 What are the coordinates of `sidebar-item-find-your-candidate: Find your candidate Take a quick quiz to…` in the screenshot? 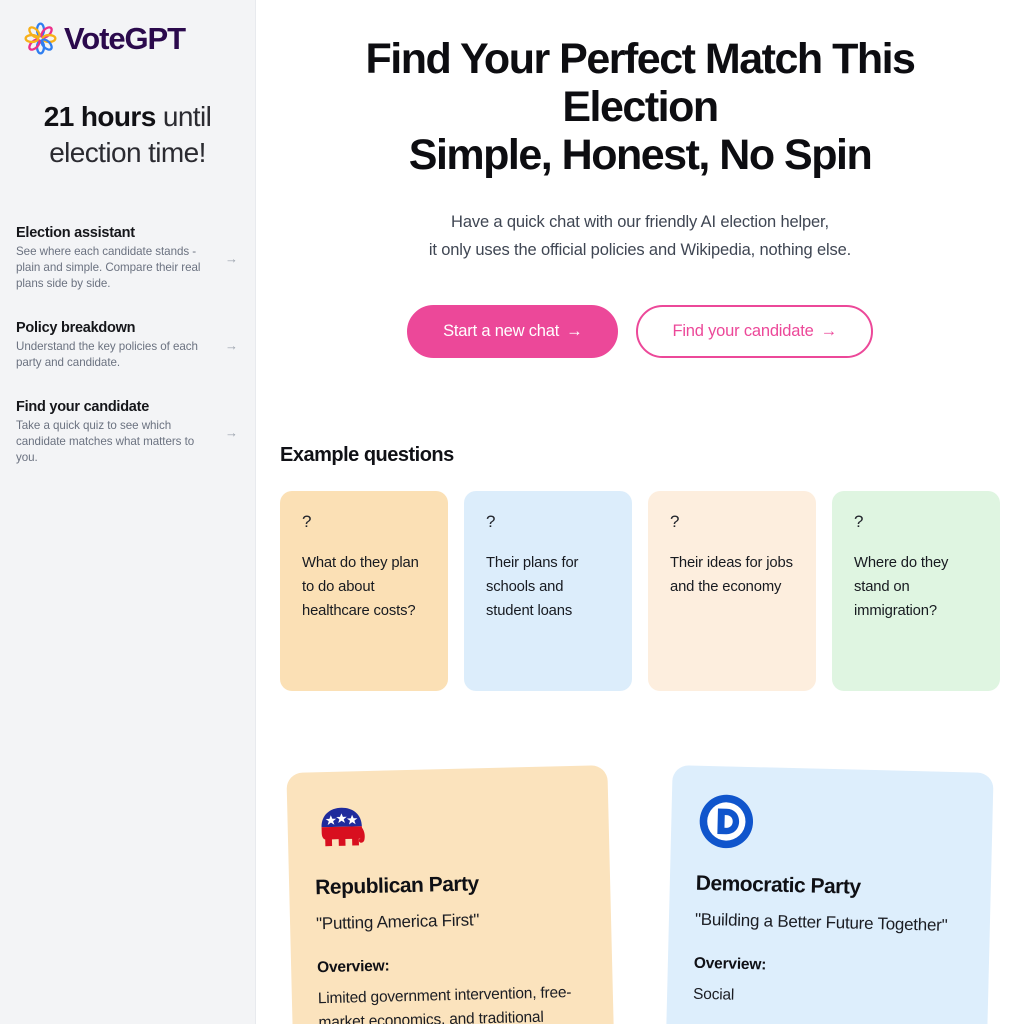 It's located at (127, 432).